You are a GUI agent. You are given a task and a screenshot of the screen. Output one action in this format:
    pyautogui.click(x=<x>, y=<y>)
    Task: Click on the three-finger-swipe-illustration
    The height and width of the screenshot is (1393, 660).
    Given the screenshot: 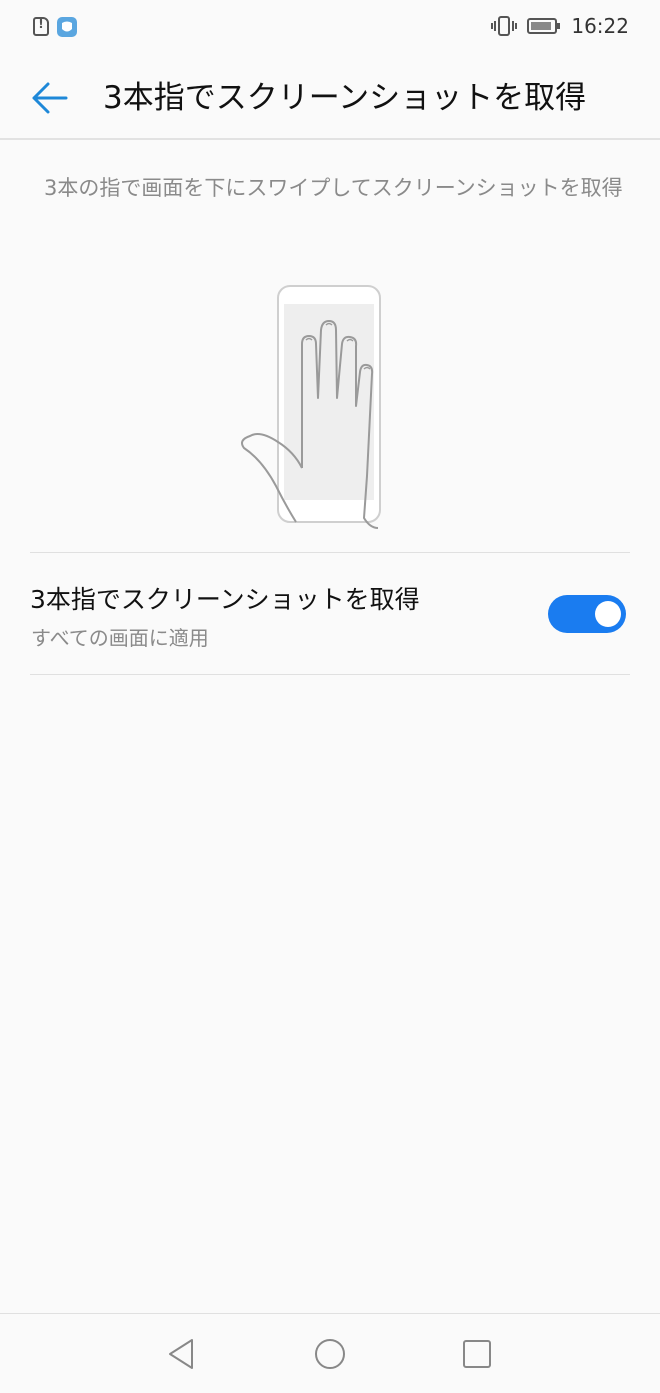 What is the action you would take?
    pyautogui.click(x=311, y=407)
    